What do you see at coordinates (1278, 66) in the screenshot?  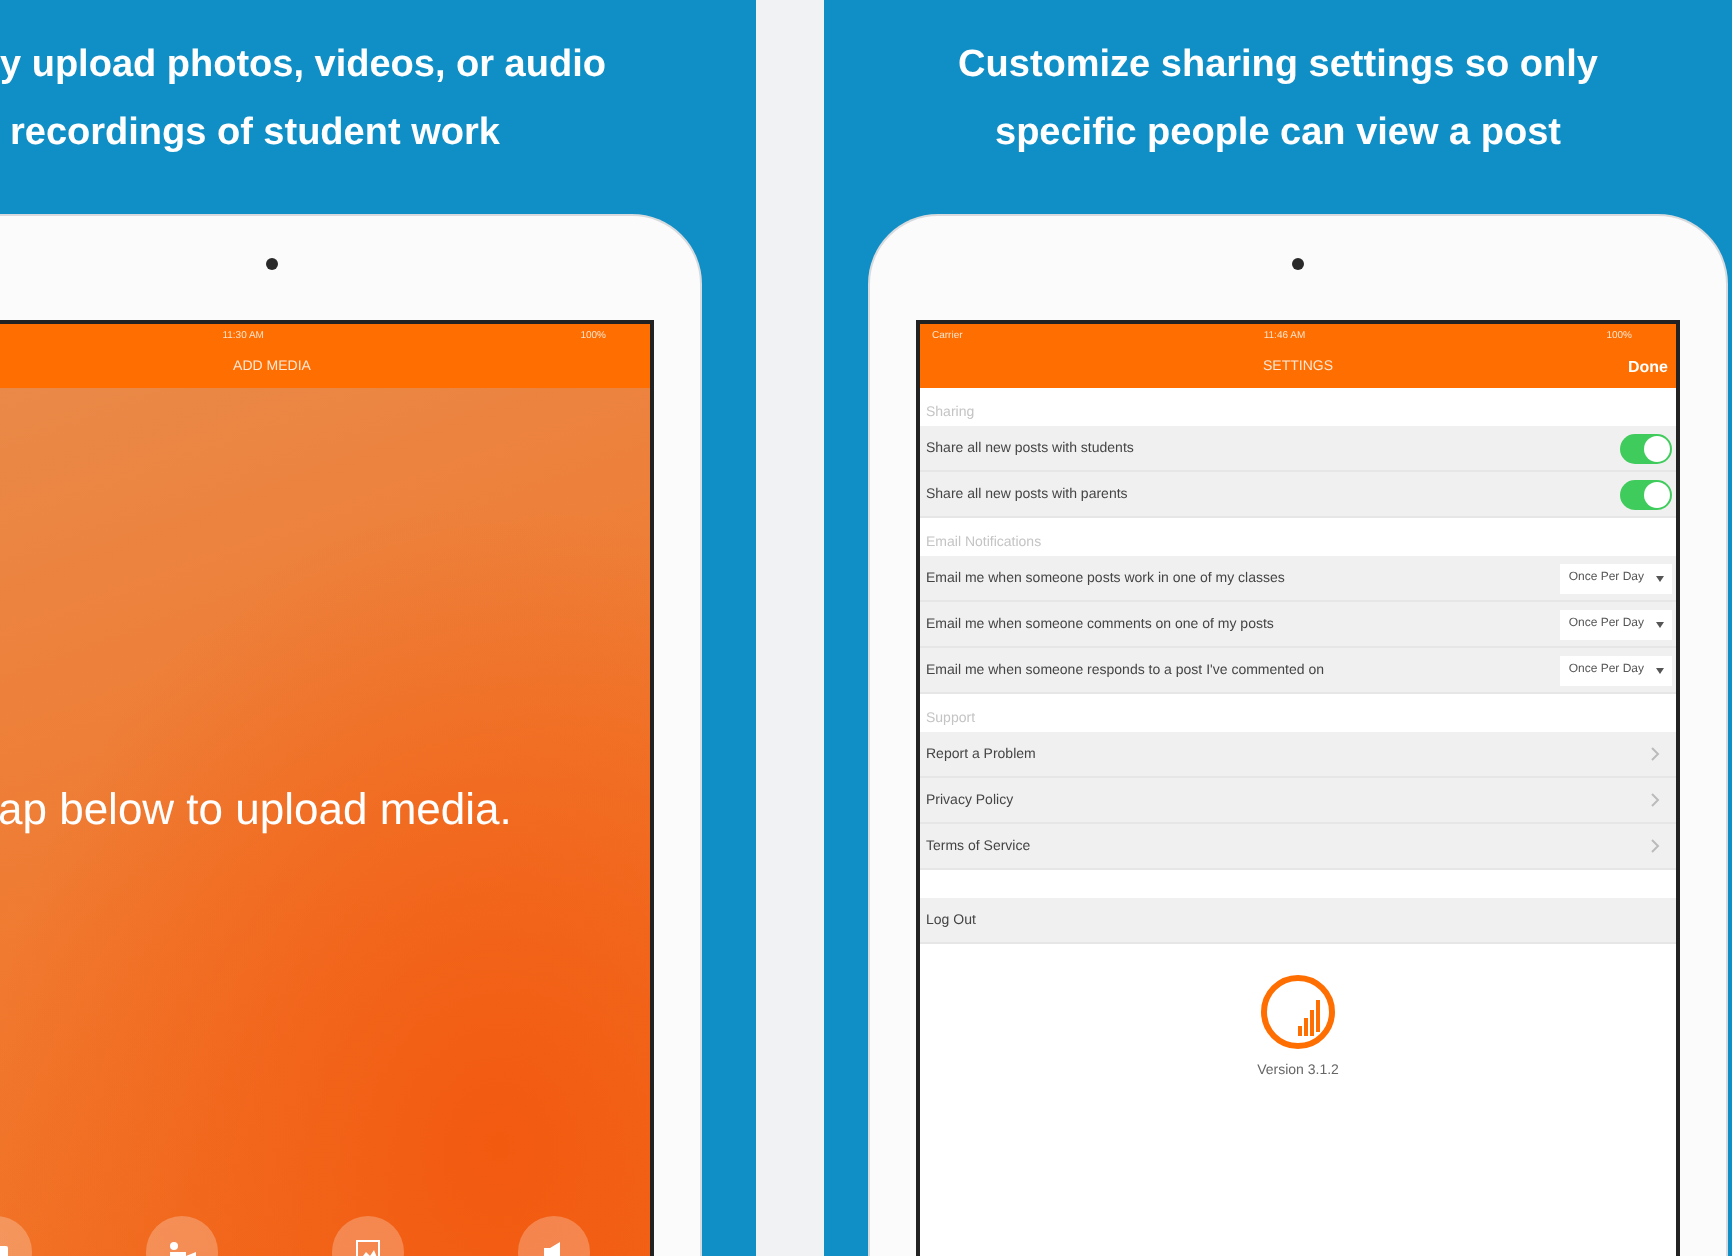 I see `caption-text: Customize sharing settings so only` at bounding box center [1278, 66].